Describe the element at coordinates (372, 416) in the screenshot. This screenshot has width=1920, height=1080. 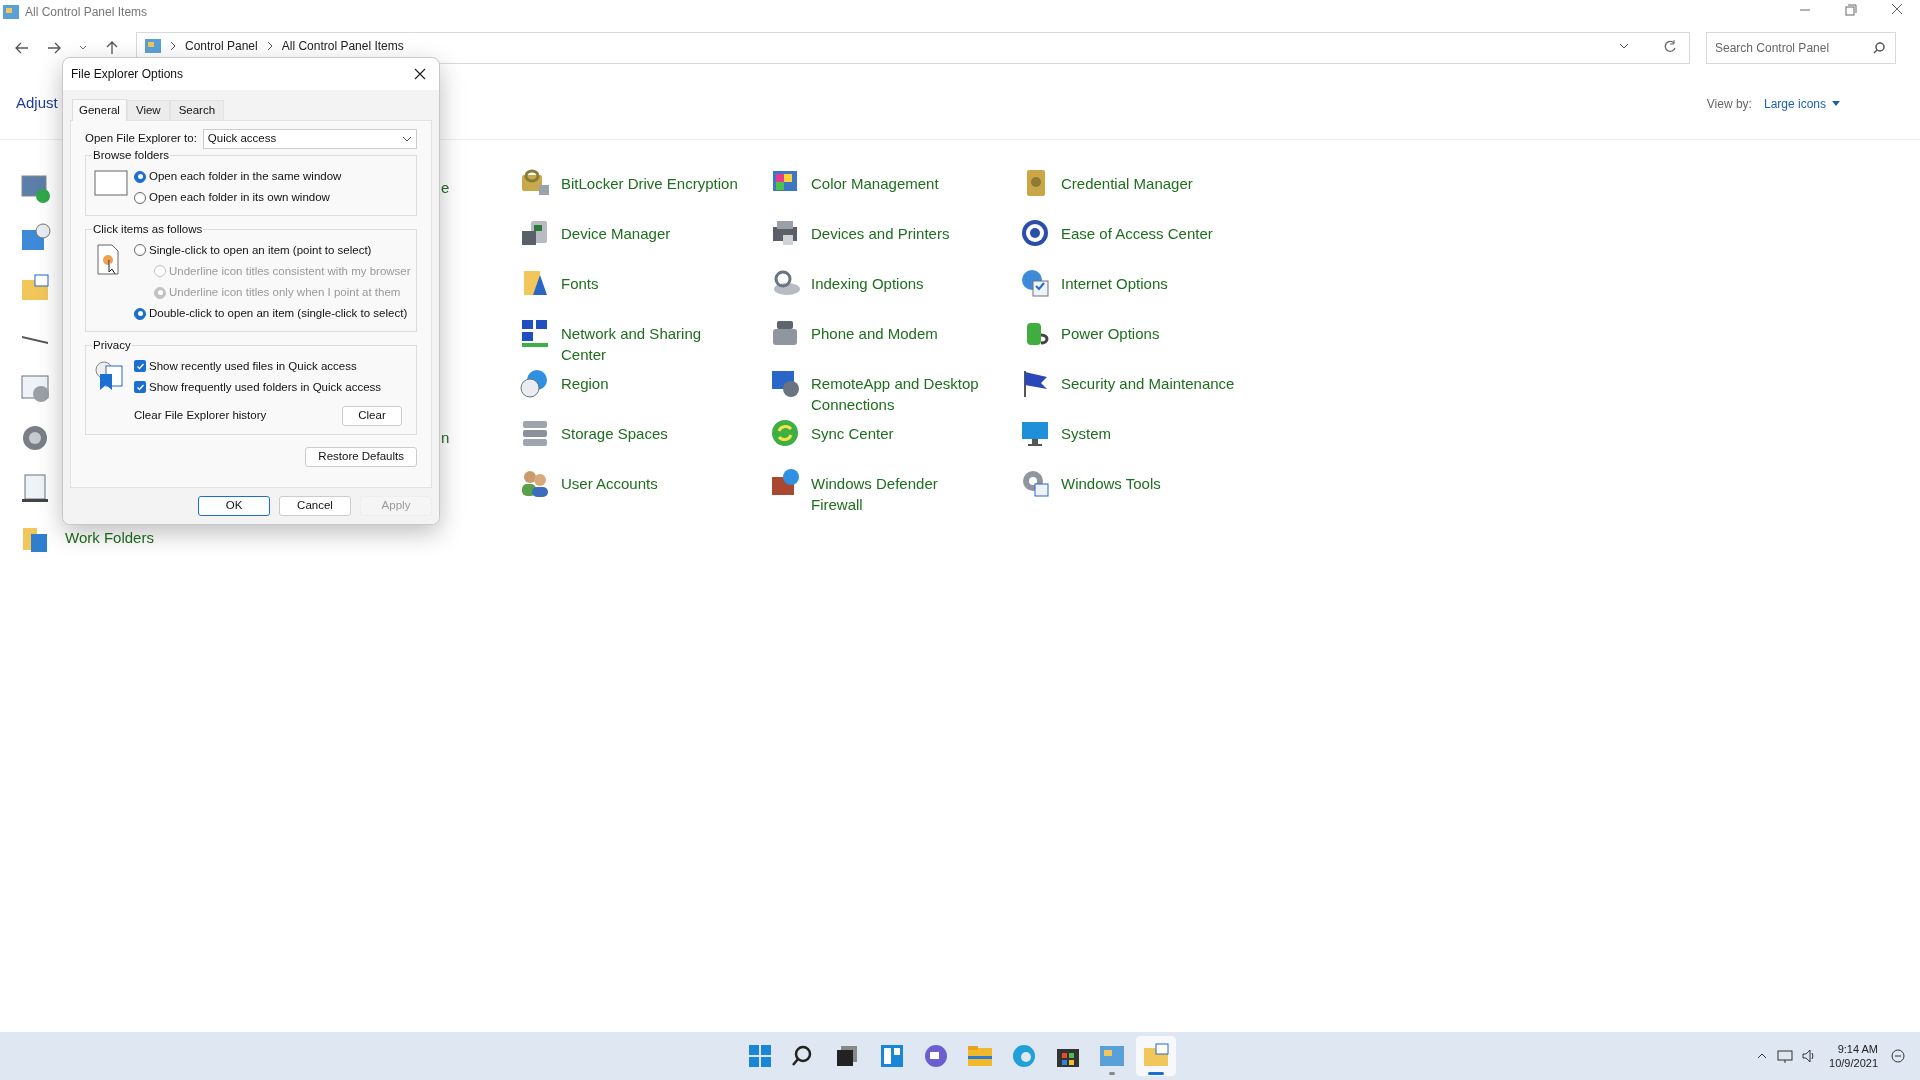
I see `clear-button: Clear` at that location.